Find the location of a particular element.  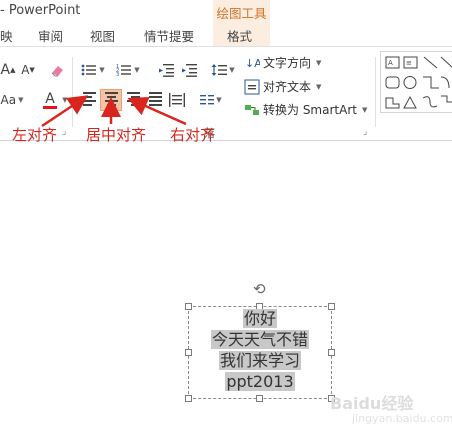

svg-text: ↓A is located at coordinates (252, 63).